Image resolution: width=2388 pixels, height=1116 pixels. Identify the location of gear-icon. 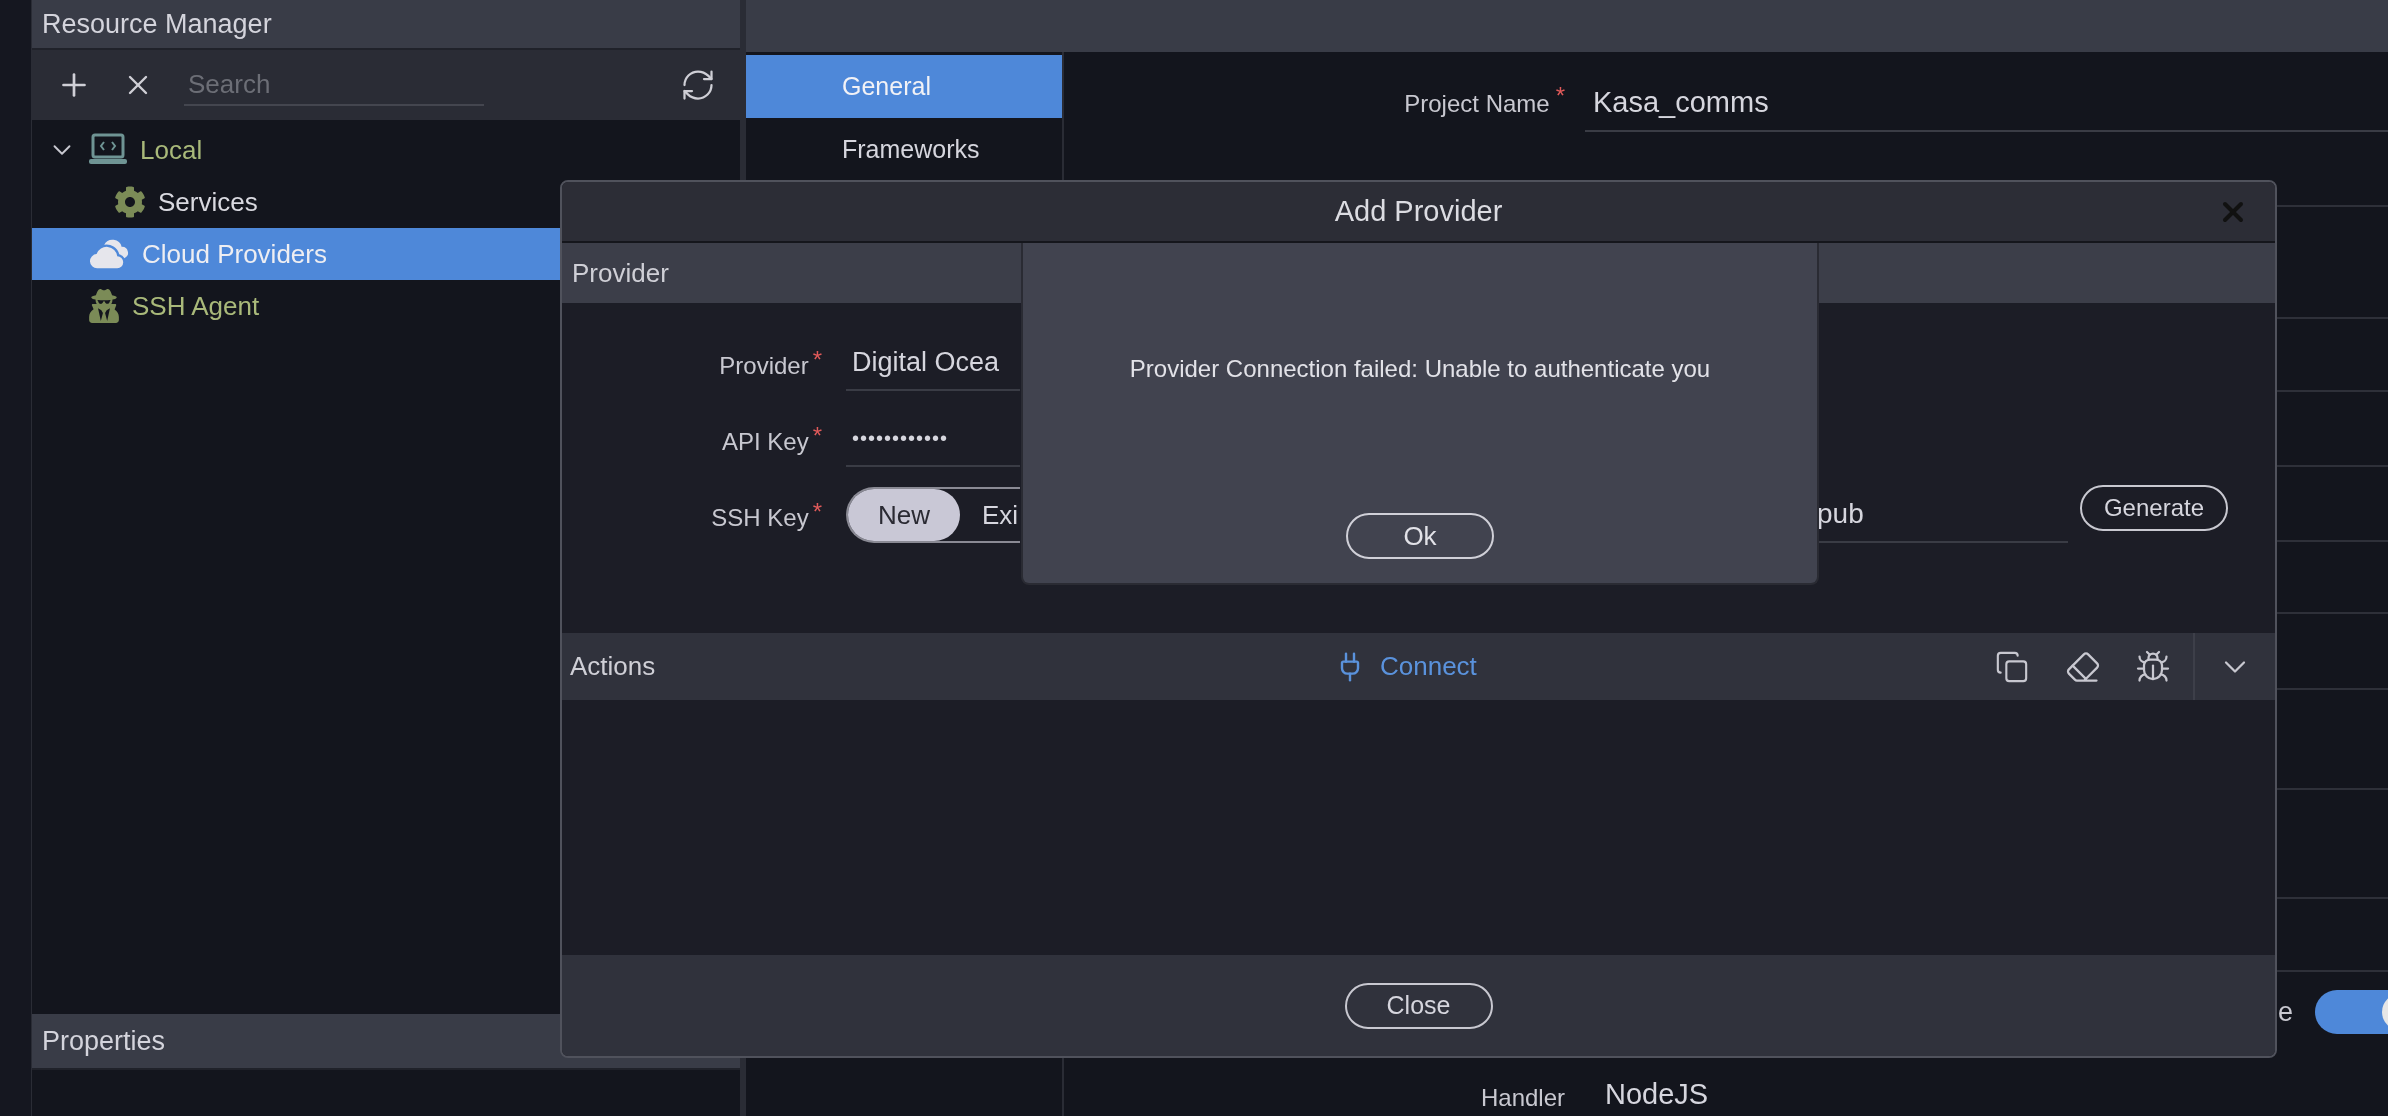
(130, 202).